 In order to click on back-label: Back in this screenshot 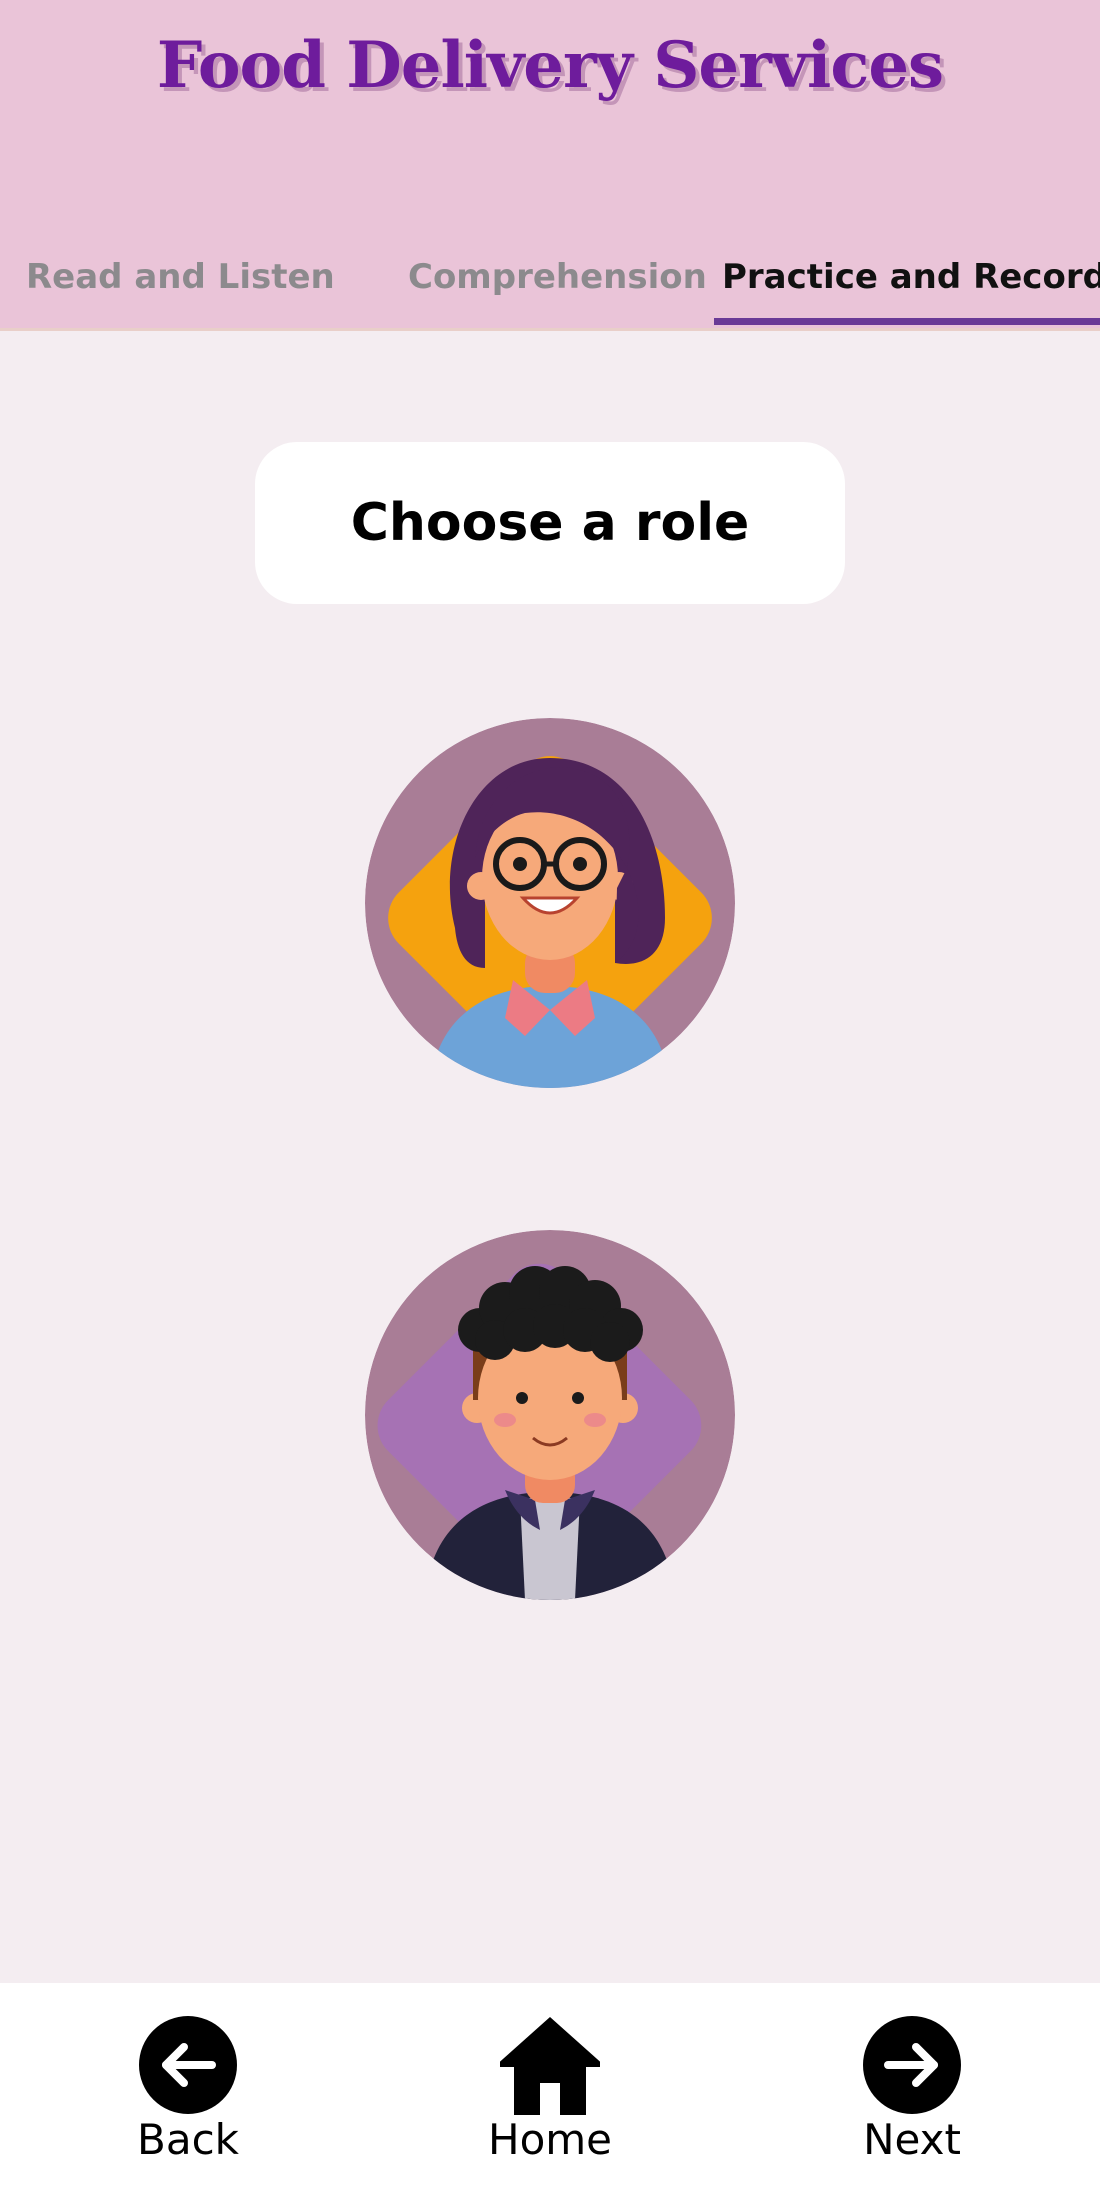, I will do `click(188, 2139)`.